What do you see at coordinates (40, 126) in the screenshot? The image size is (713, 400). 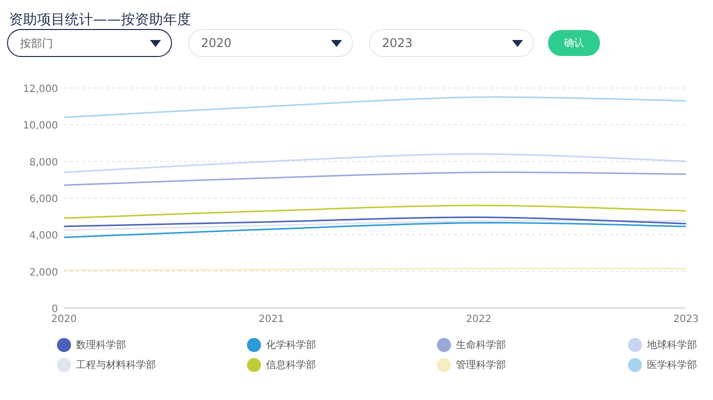 I see `axis-tick-label: 10,000` at bounding box center [40, 126].